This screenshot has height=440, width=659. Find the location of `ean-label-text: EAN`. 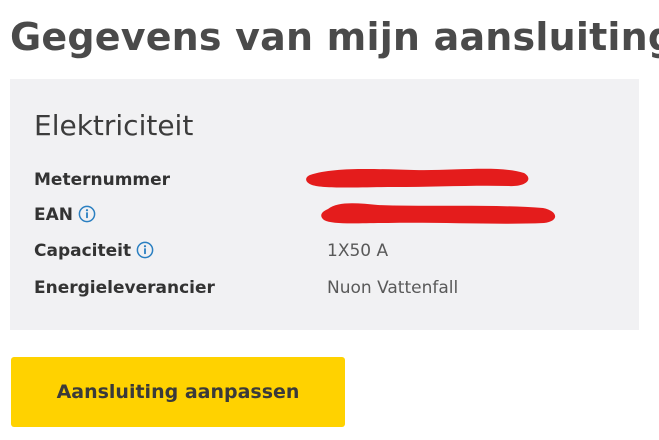

ean-label-text: EAN is located at coordinates (53, 215).